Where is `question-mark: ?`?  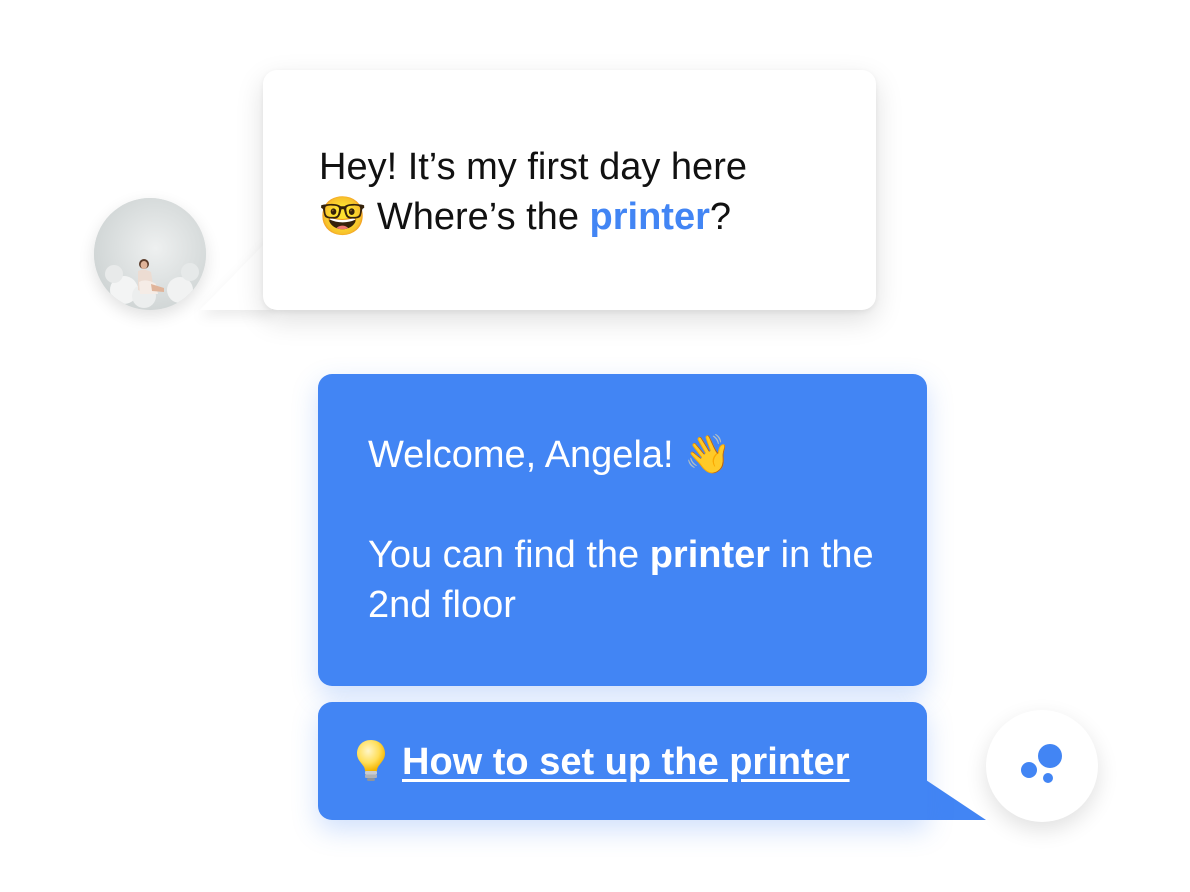
question-mark: ? is located at coordinates (720, 217).